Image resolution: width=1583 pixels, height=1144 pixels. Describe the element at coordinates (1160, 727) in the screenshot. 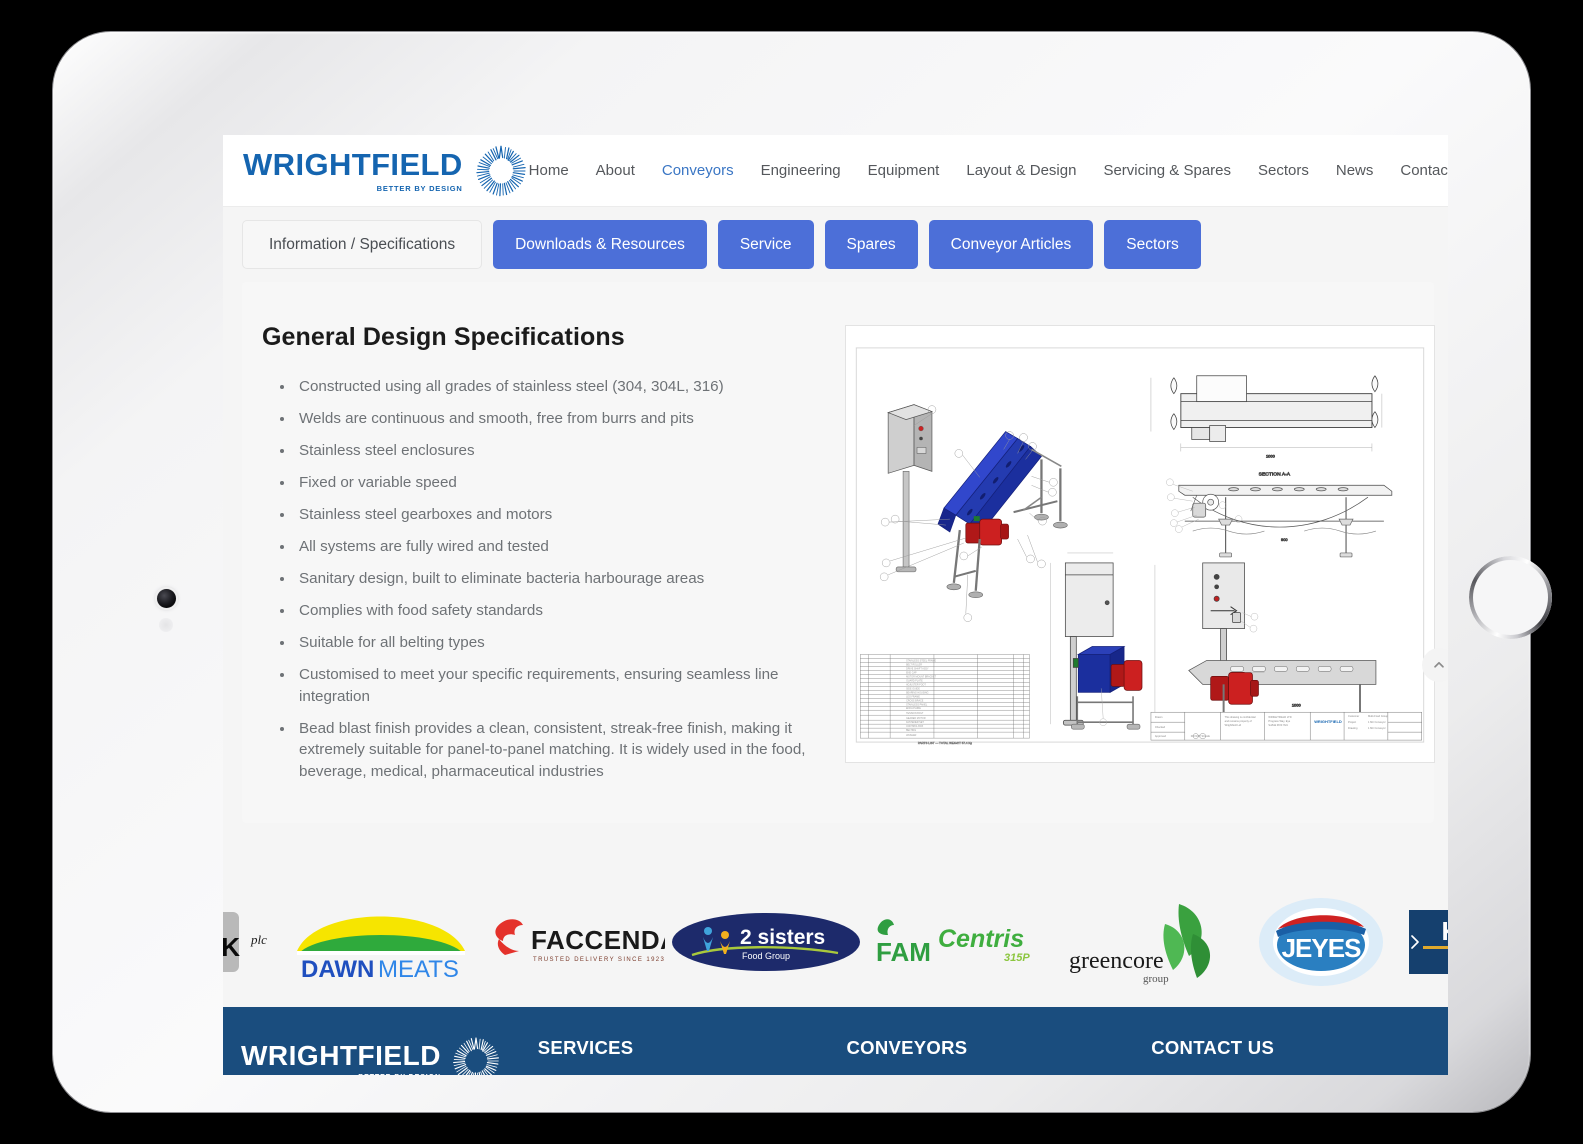

I see `svg-text: Checked` at that location.